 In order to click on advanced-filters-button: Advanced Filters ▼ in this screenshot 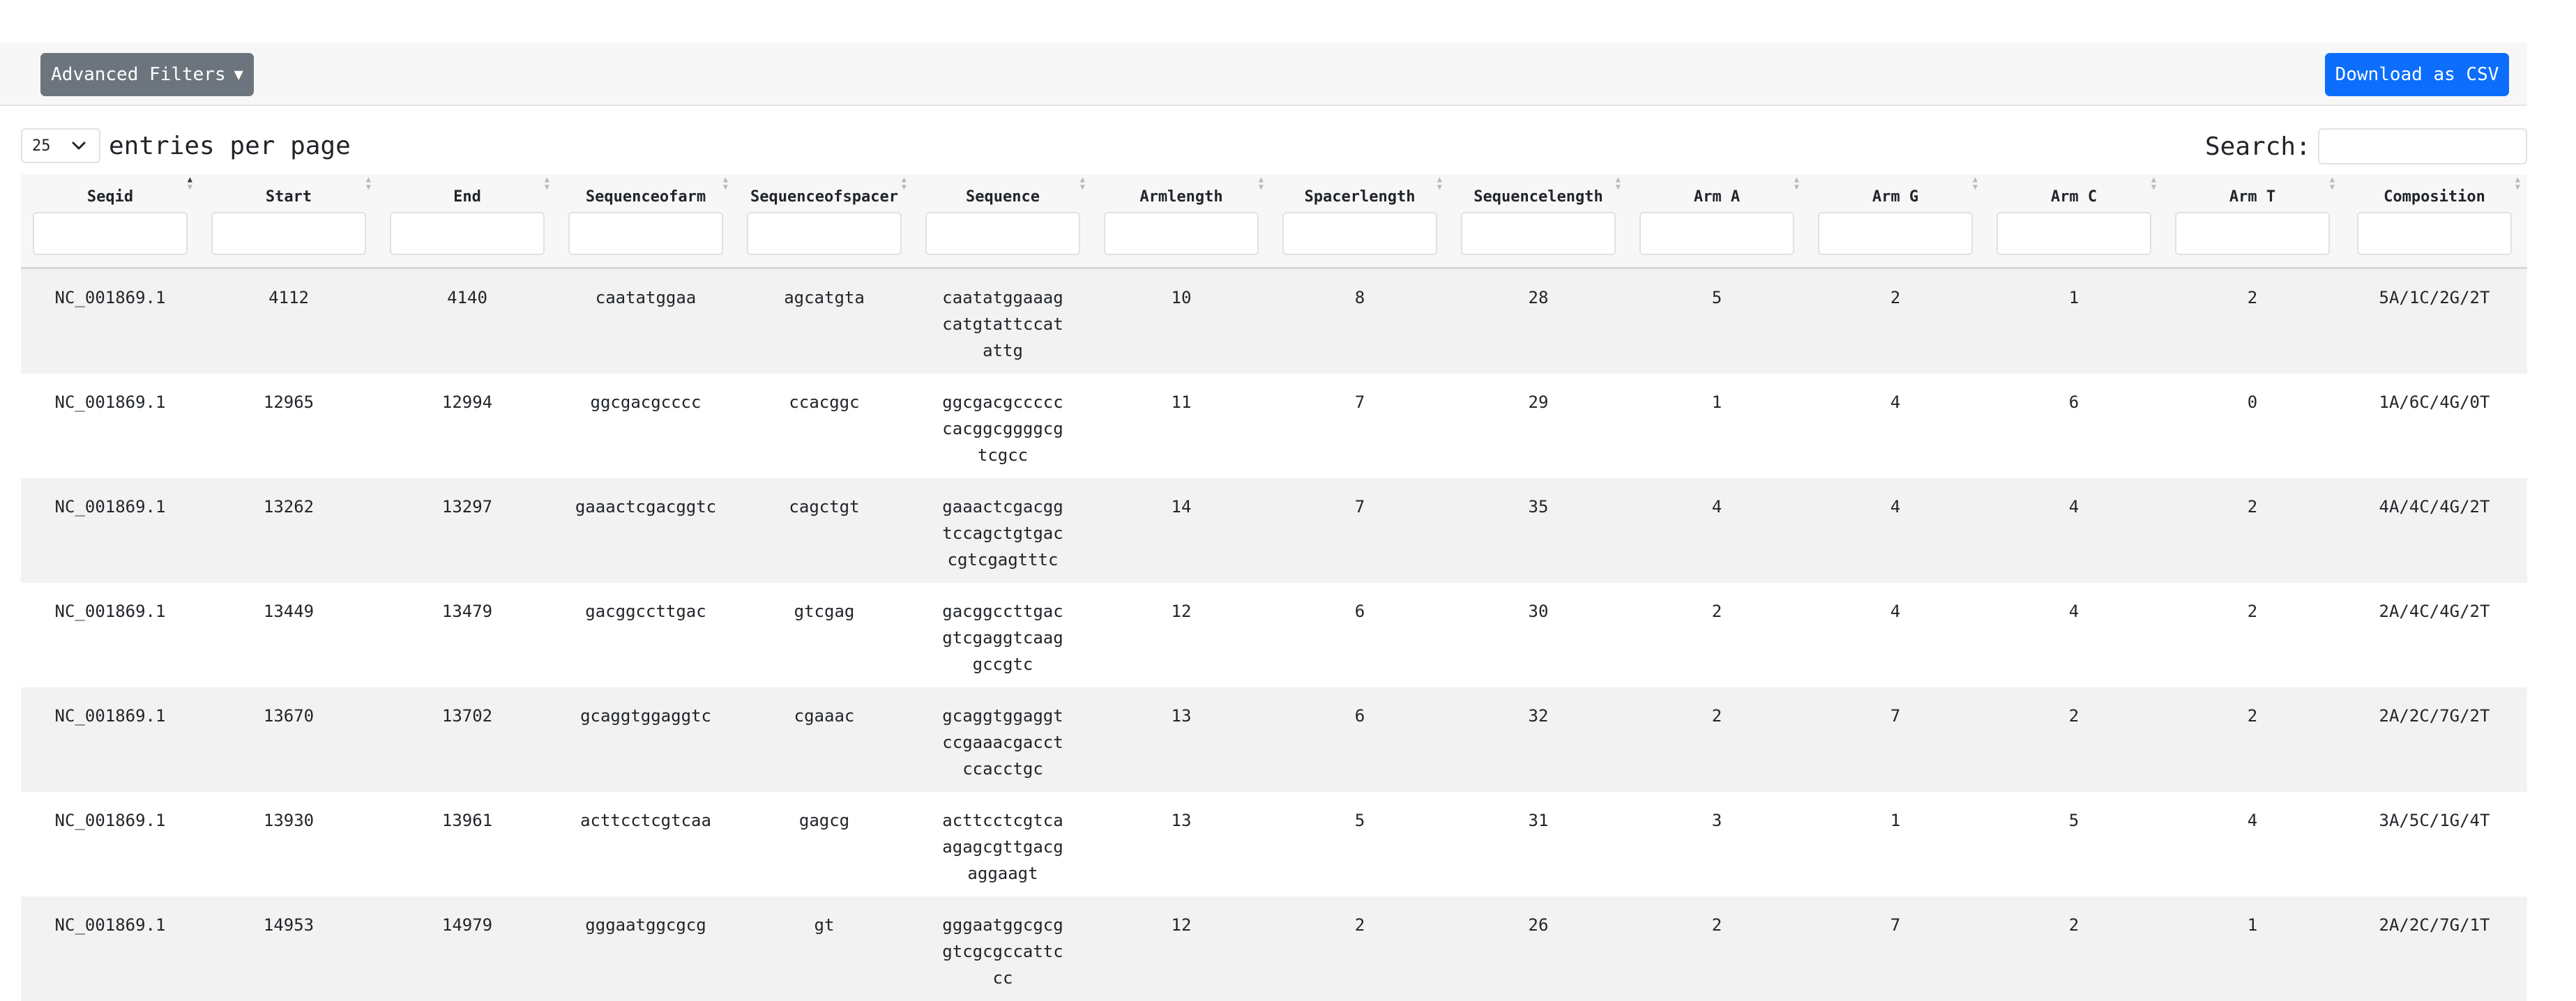, I will do `click(147, 75)`.